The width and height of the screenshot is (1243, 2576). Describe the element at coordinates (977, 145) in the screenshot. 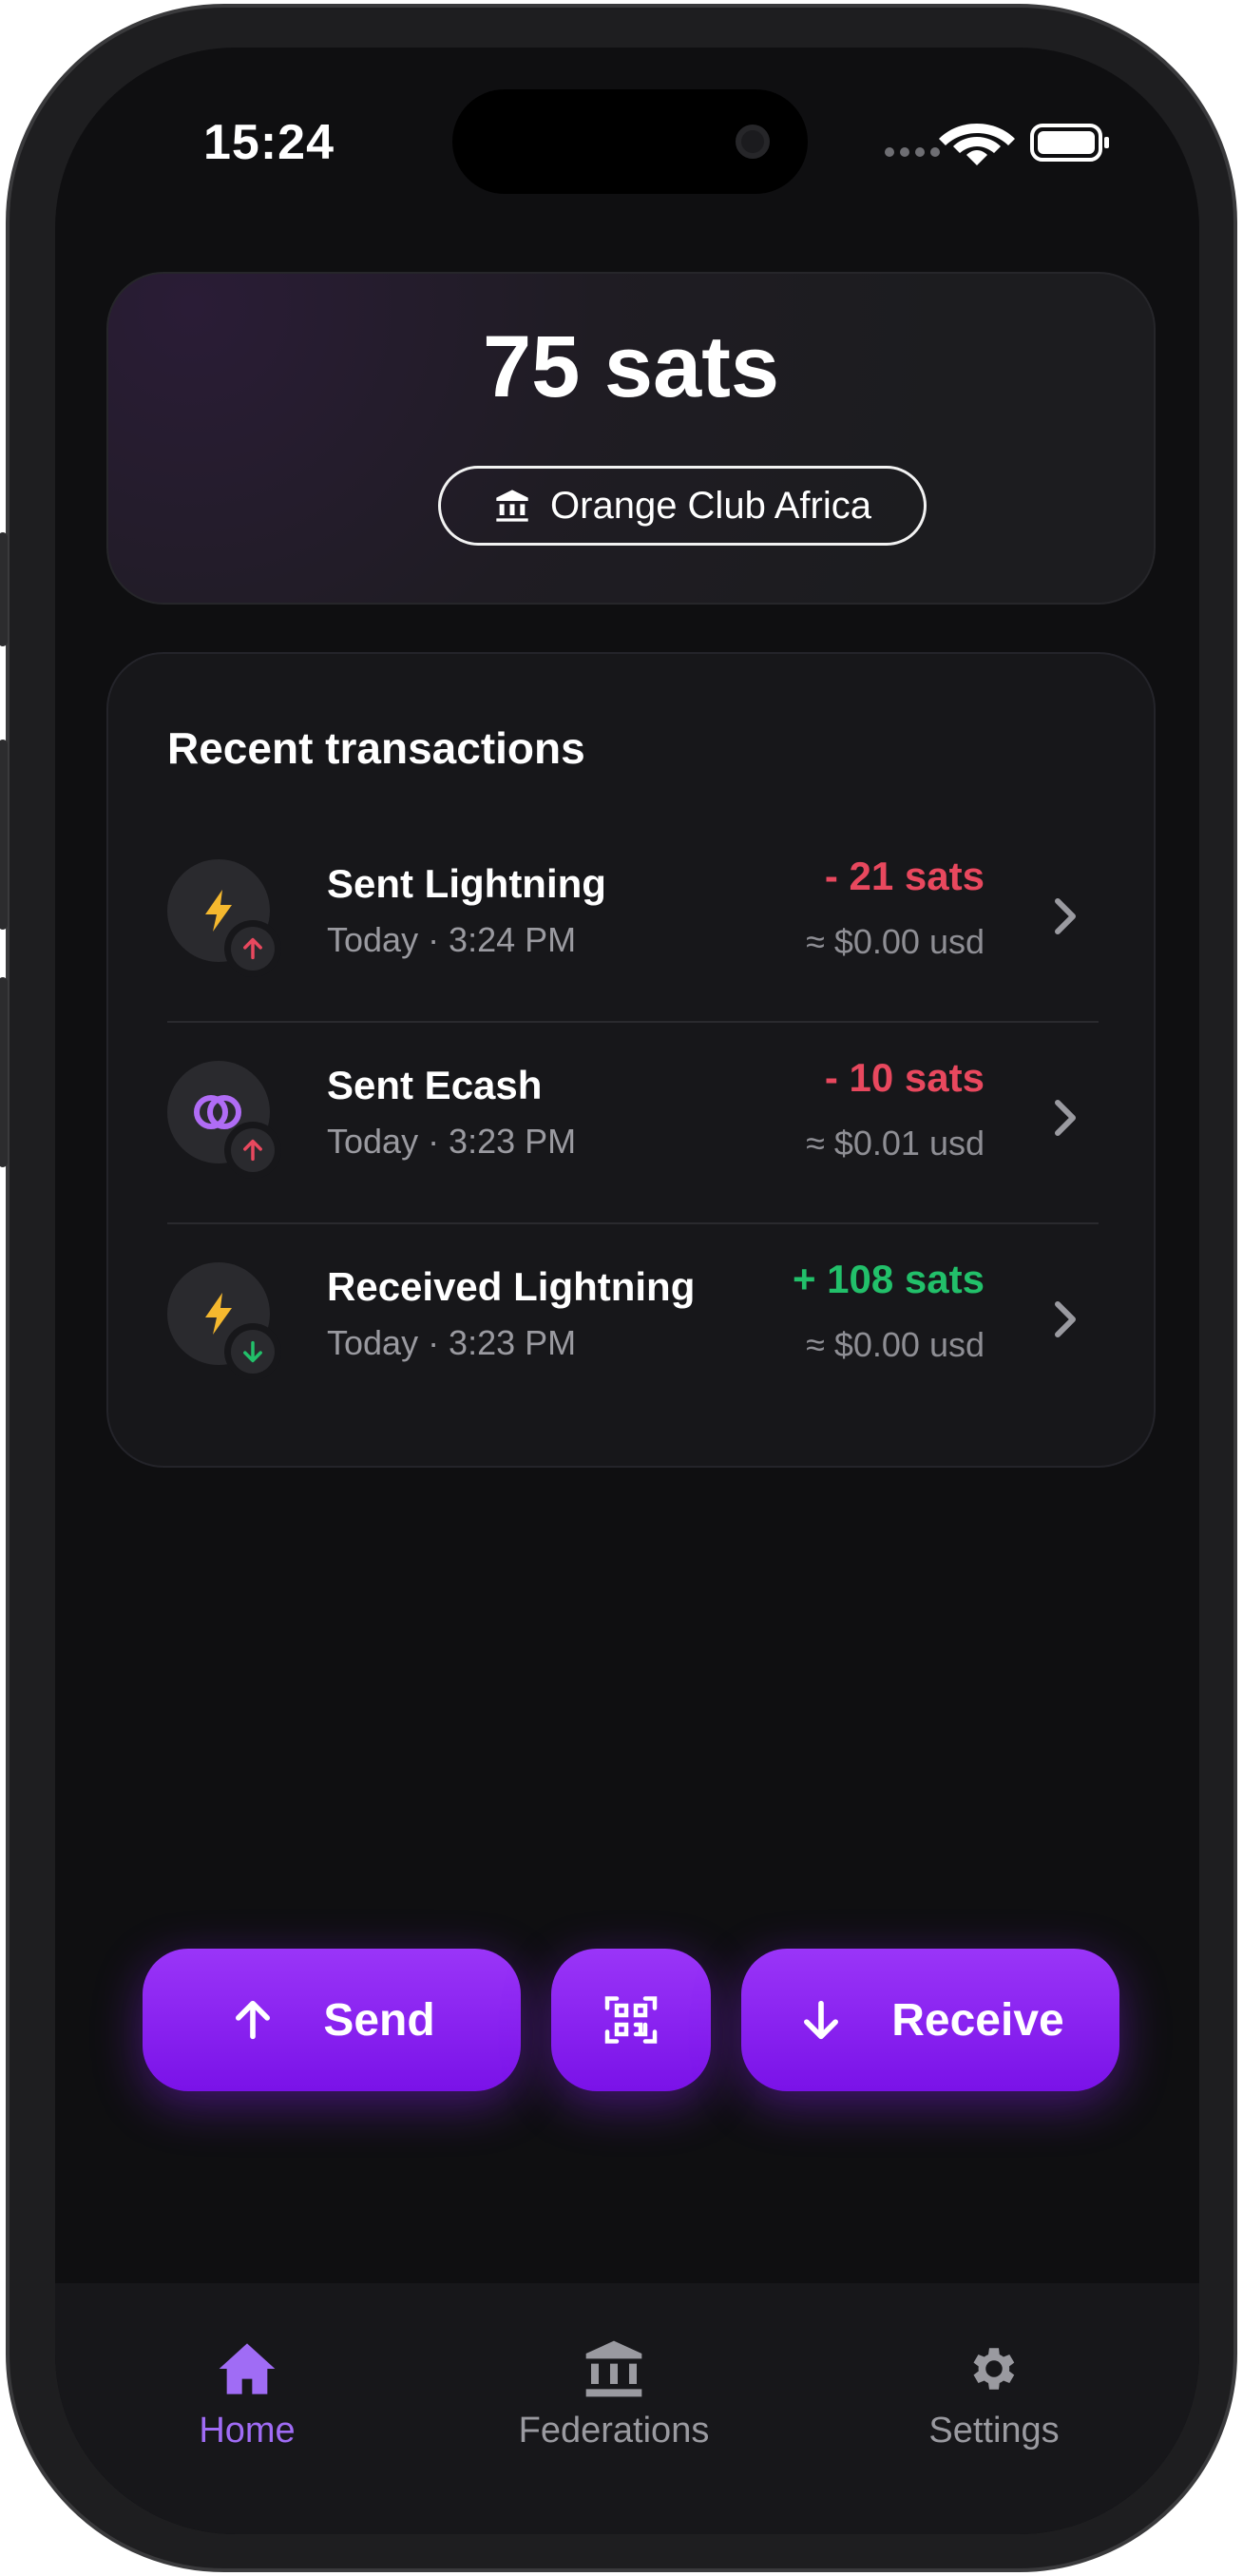

I see `wifi-icon` at that location.